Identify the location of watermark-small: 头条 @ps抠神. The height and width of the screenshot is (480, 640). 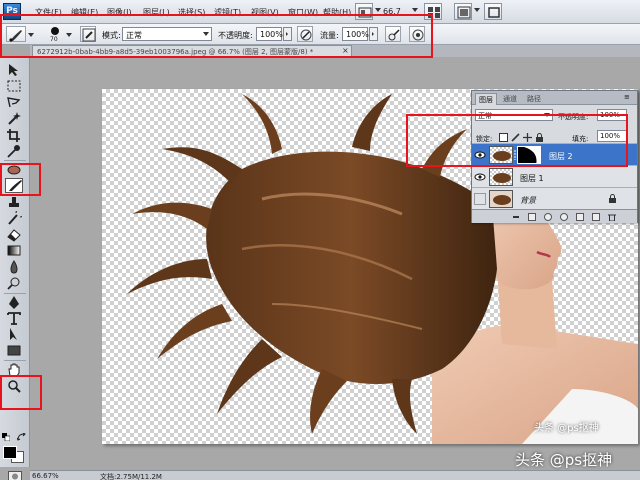
(566, 428).